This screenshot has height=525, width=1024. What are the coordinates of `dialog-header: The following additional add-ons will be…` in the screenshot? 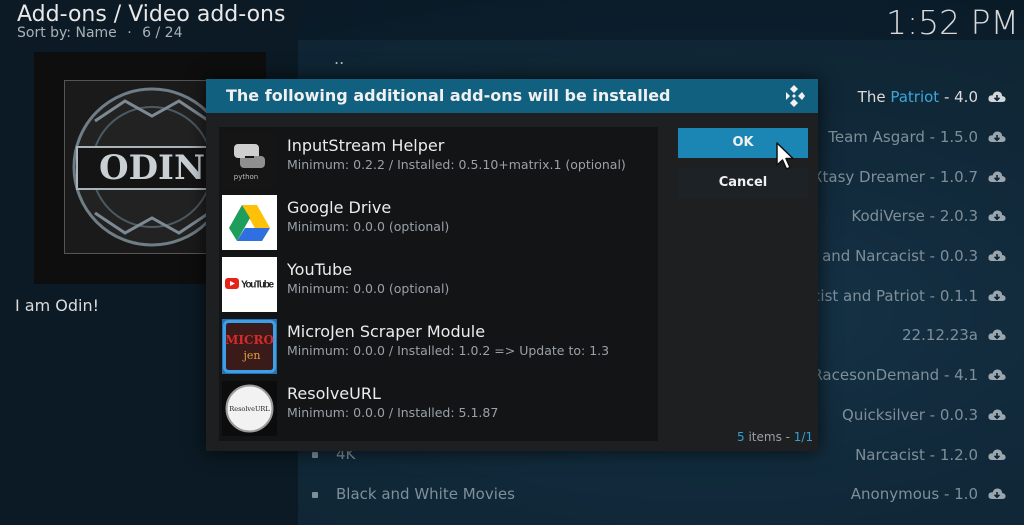 It's located at (512, 96).